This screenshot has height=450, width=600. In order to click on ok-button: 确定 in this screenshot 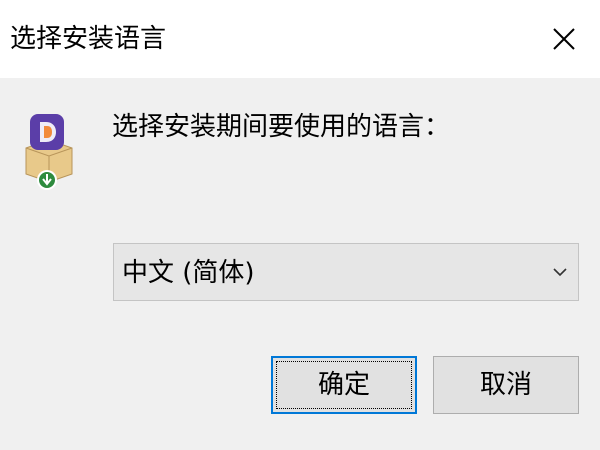, I will do `click(344, 385)`.